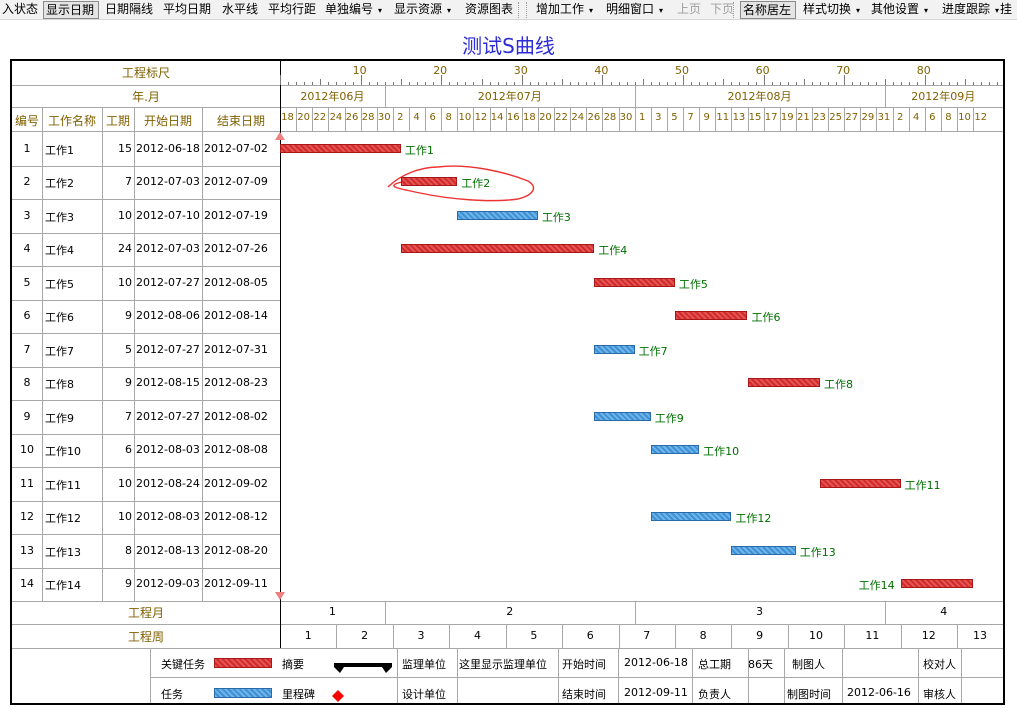  I want to click on task-bar-label: 工作9, so click(669, 418).